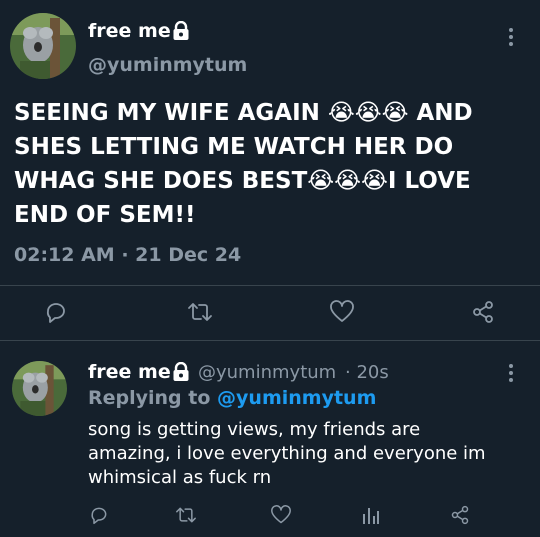 The image size is (540, 537). What do you see at coordinates (254, 429) in the screenshot?
I see `reply-text-line: song is getting views, my friends are` at bounding box center [254, 429].